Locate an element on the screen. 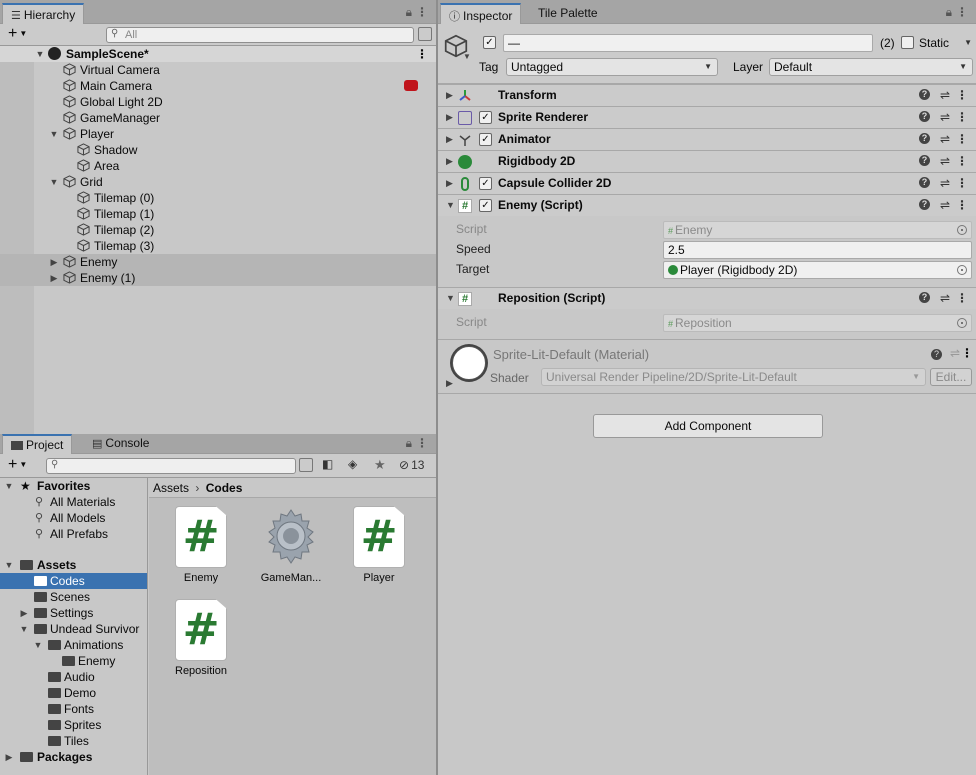  tag-dropdown: Untagged ▼ is located at coordinates (612, 67).